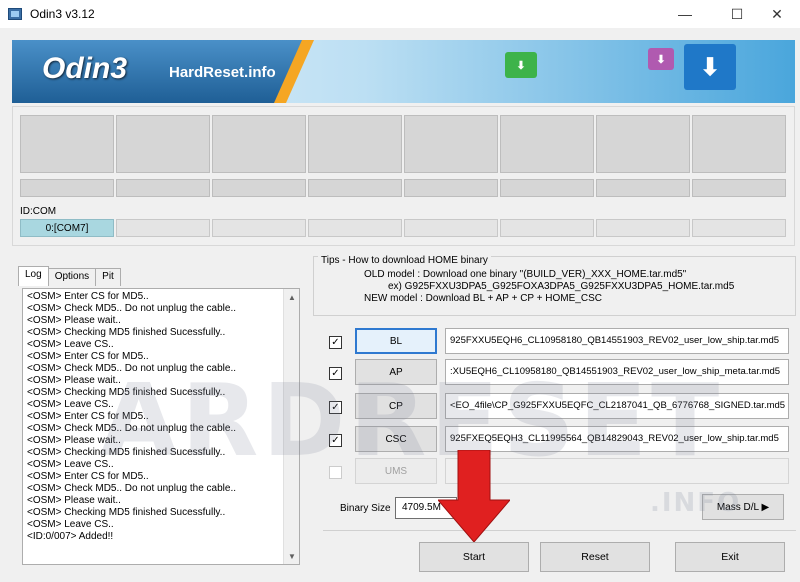 The image size is (800, 582). I want to click on scroll-up-icon: ▲, so click(291, 297).